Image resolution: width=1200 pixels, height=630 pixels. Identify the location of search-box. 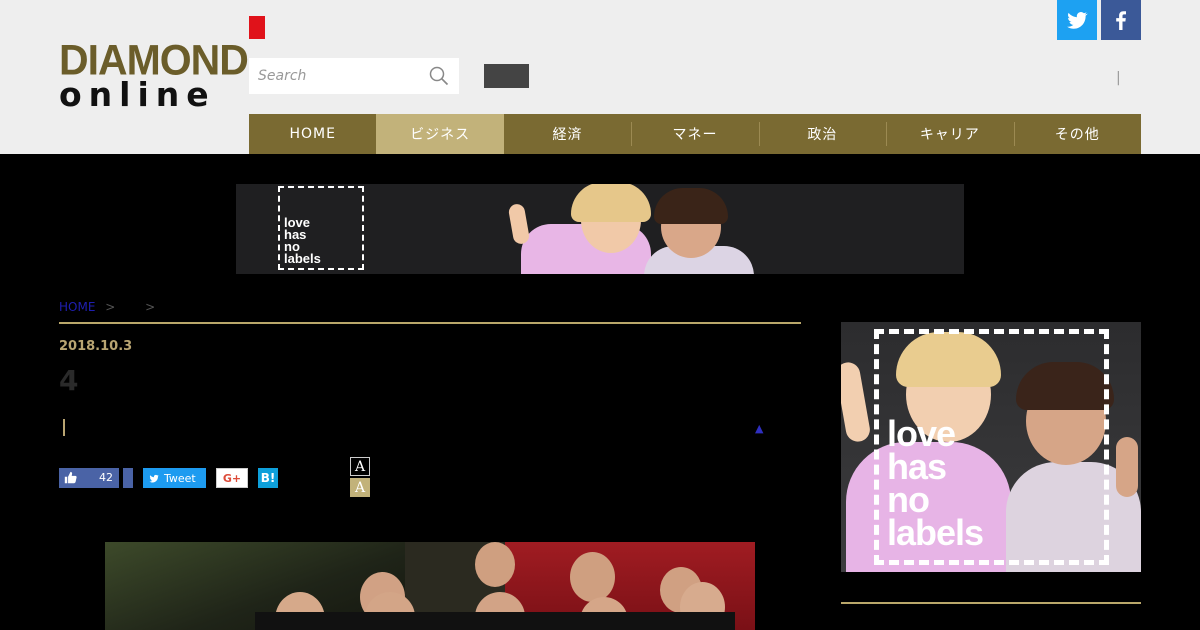
(354, 76).